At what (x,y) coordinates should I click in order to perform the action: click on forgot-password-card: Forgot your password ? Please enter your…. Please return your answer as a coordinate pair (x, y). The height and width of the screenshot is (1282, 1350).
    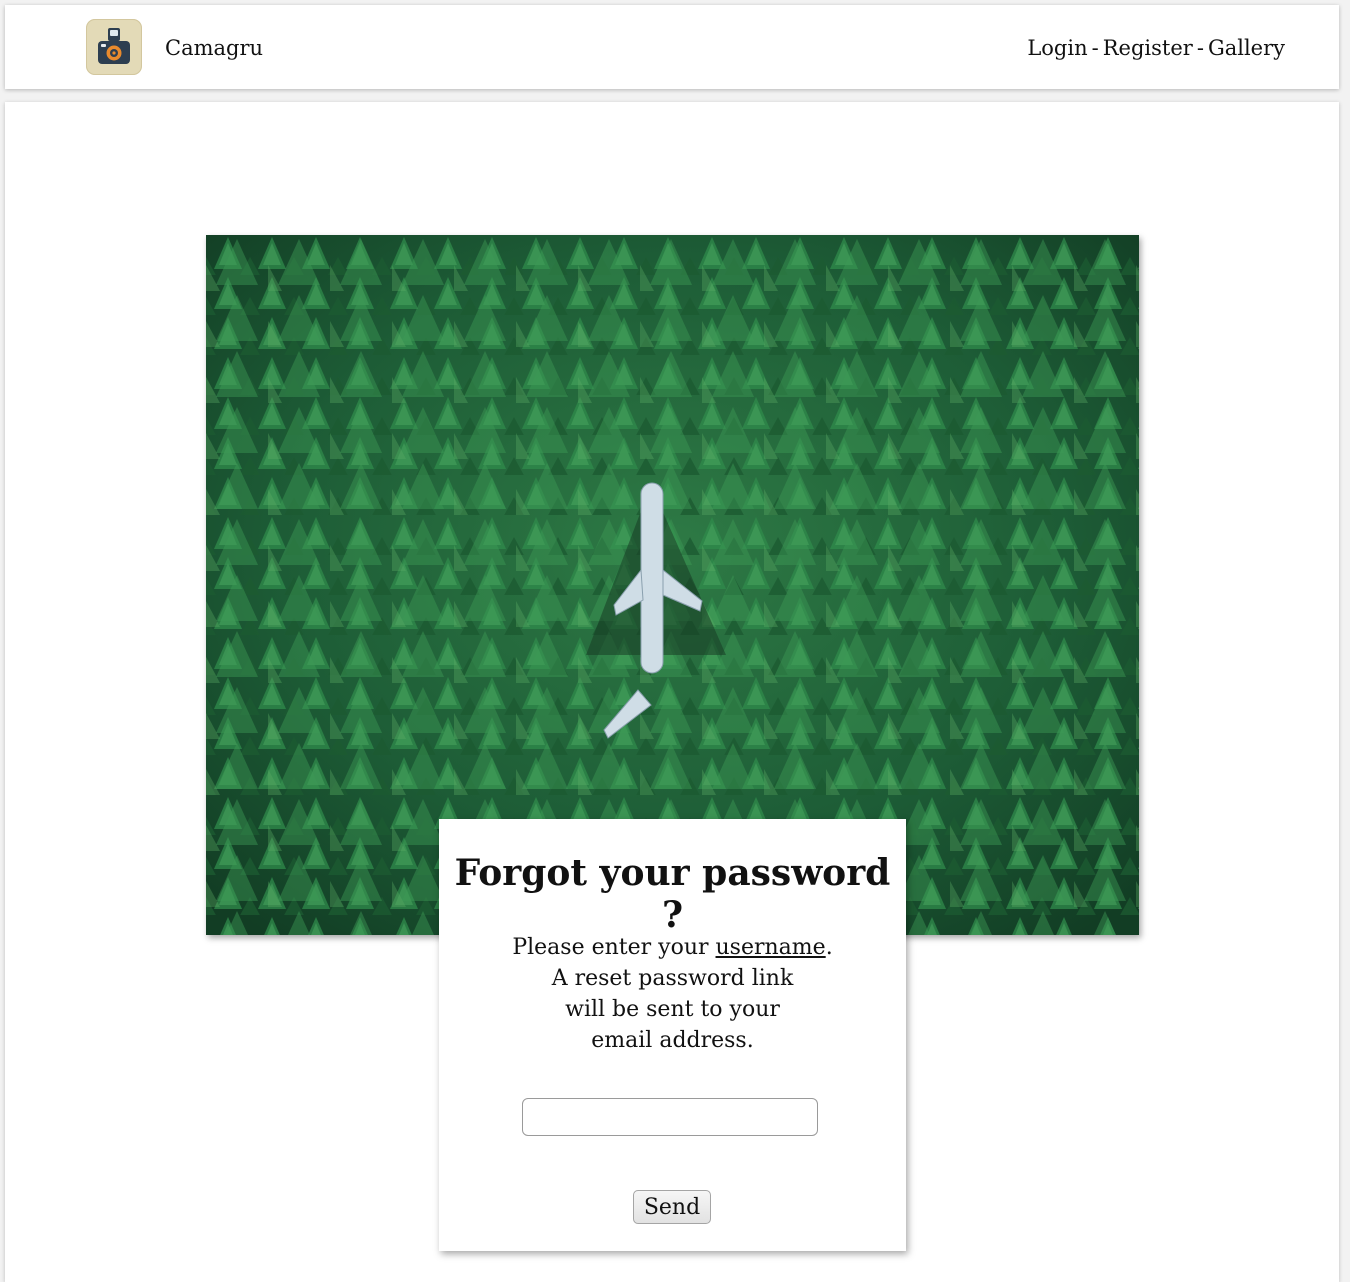
    Looking at the image, I should click on (672, 1035).